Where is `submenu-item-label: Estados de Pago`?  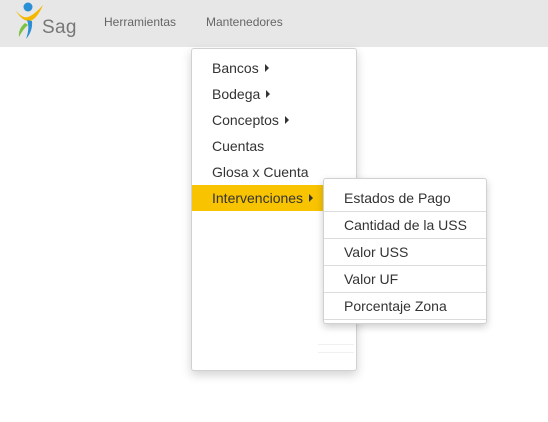 submenu-item-label: Estados de Pago is located at coordinates (397, 198).